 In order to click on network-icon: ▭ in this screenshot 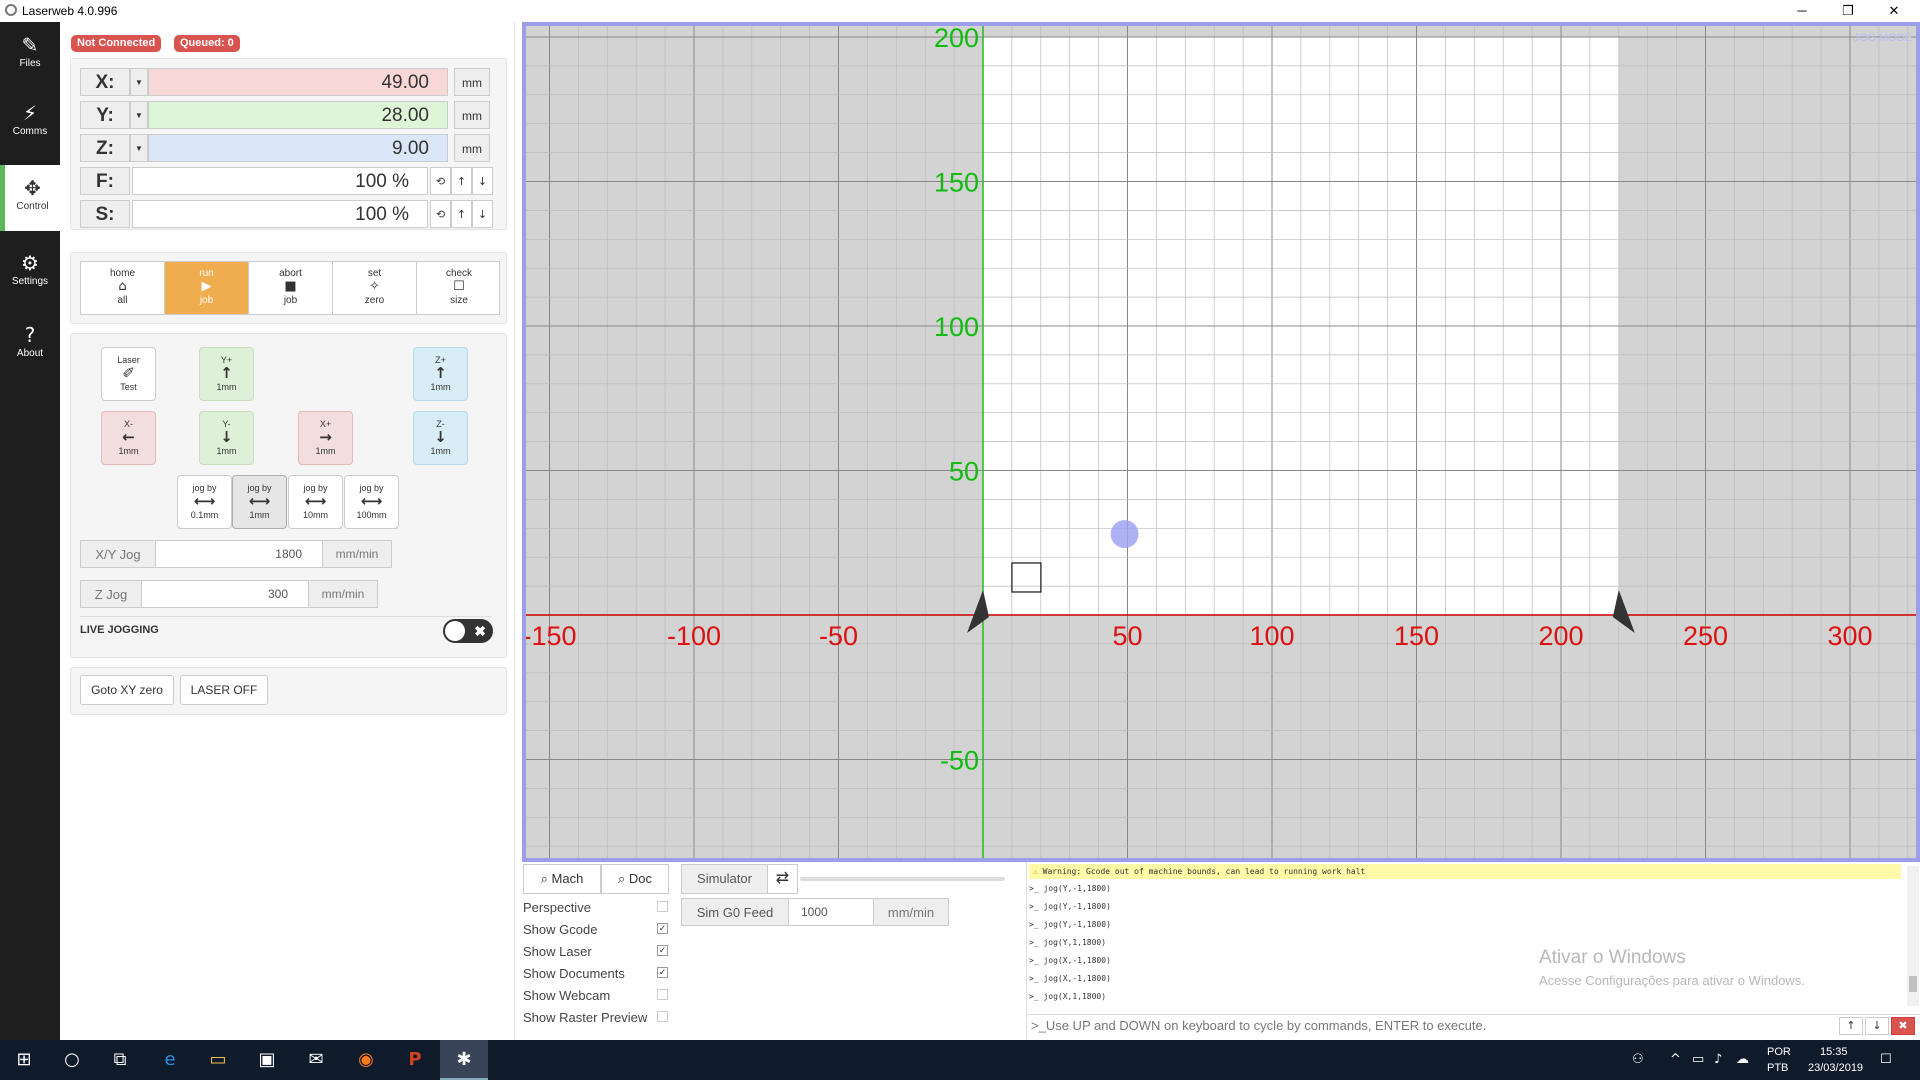, I will do `click(1698, 1060)`.